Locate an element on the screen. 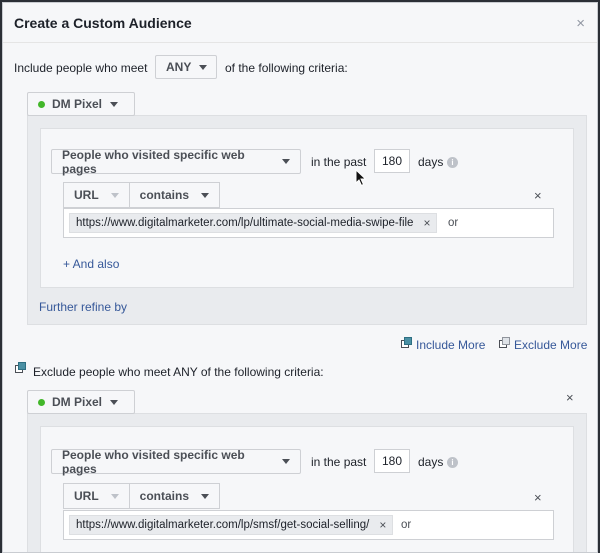  mouse-cursor-icon is located at coordinates (361, 178).